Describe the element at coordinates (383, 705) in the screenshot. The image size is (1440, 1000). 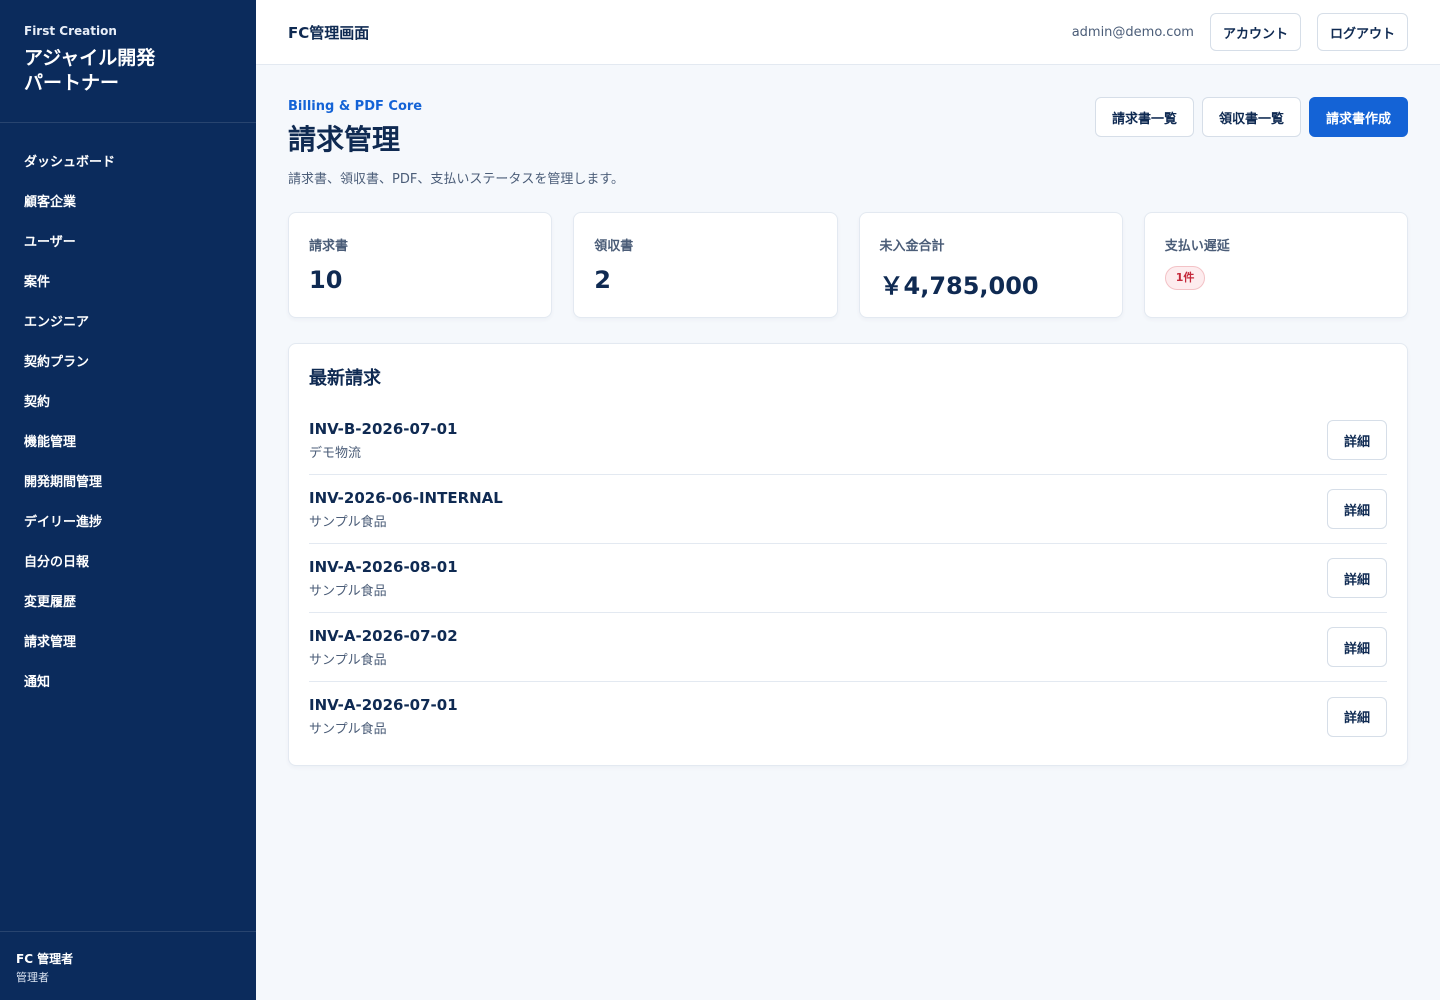
I see `invoice-id: INV-A-2026-07-01` at that location.